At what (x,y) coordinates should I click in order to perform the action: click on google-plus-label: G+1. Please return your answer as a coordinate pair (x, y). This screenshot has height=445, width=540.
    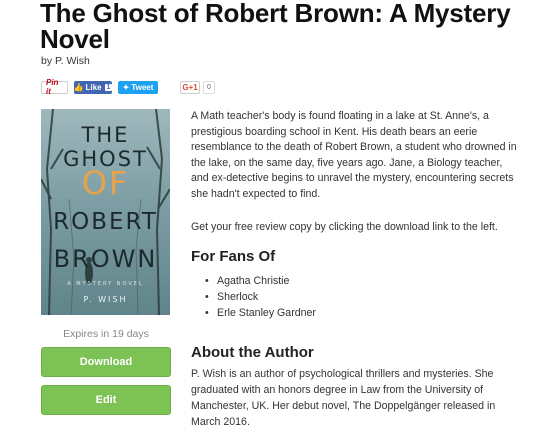
    Looking at the image, I should click on (190, 87).